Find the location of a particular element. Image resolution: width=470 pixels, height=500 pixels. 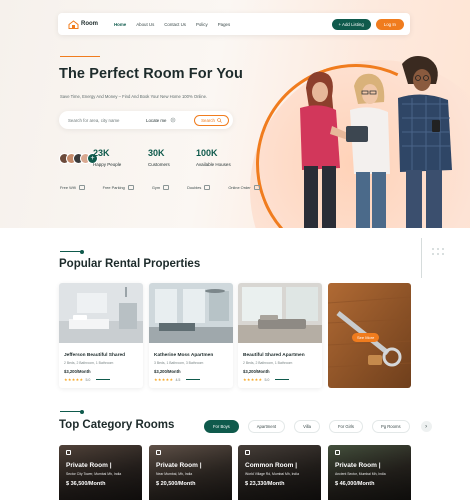

property-name: Beautiful Shared Apartmen is located at coordinates (274, 355).